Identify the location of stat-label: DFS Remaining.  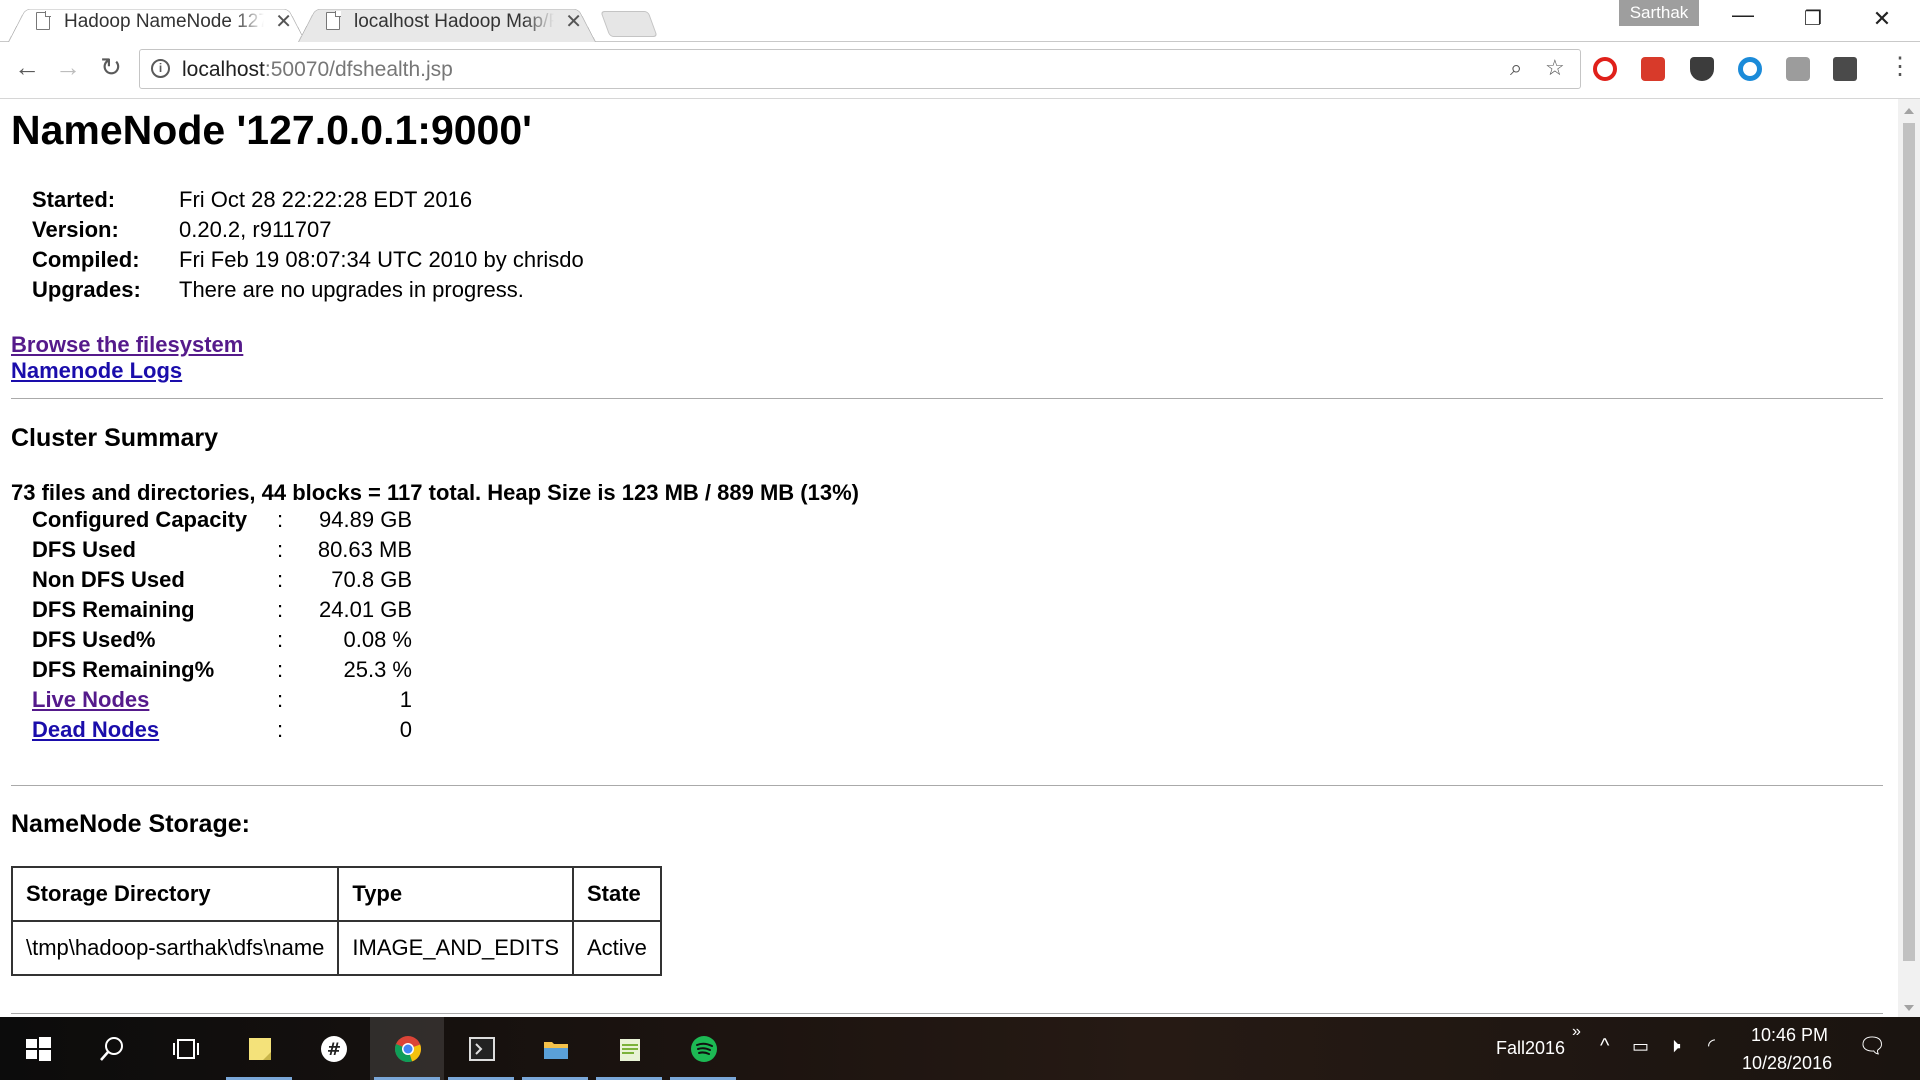
(113, 609).